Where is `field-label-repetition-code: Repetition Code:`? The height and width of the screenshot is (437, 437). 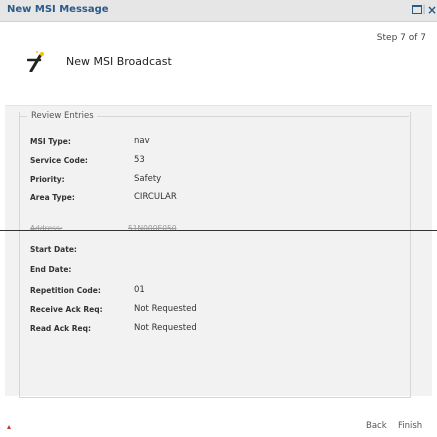 field-label-repetition-code: Repetition Code: is located at coordinates (65, 290).